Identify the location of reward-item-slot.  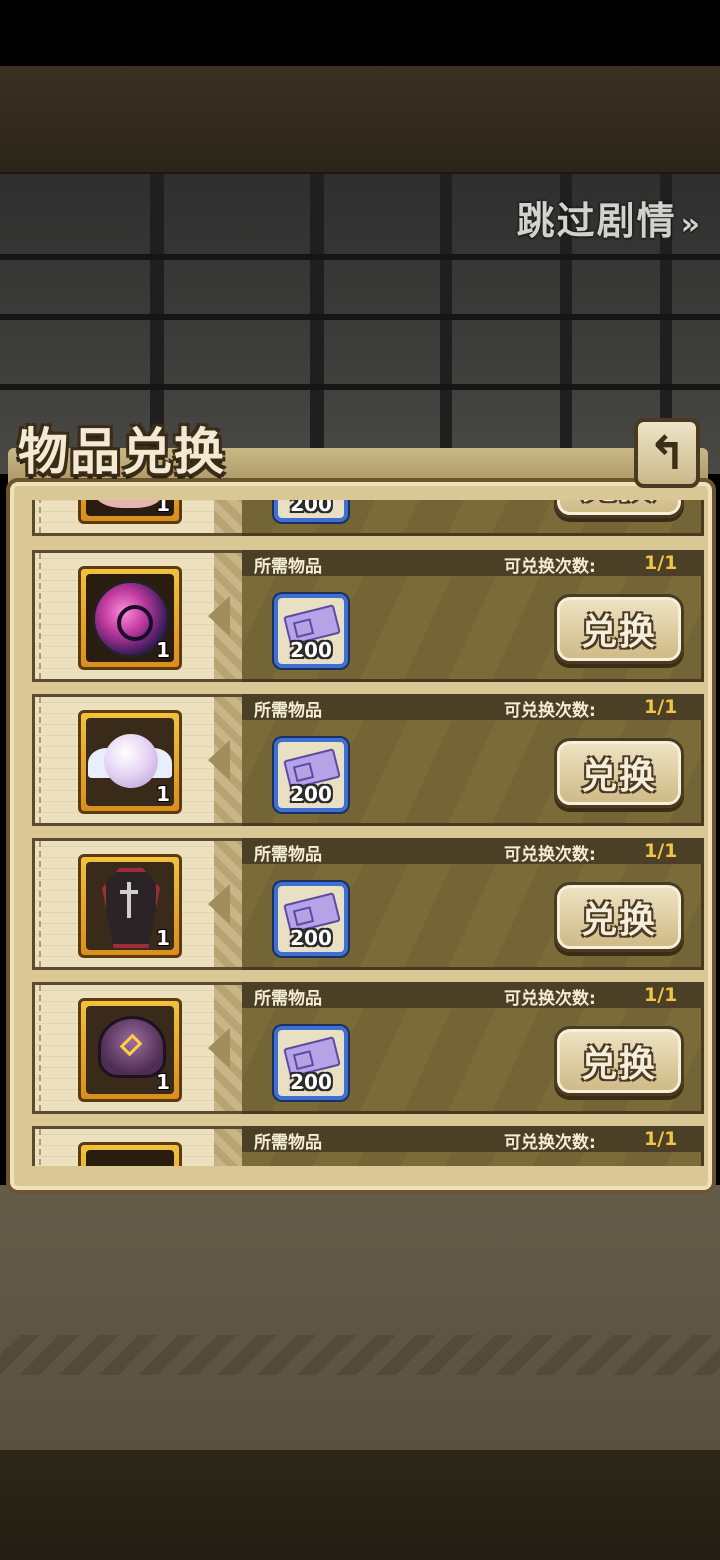
(130, 1154).